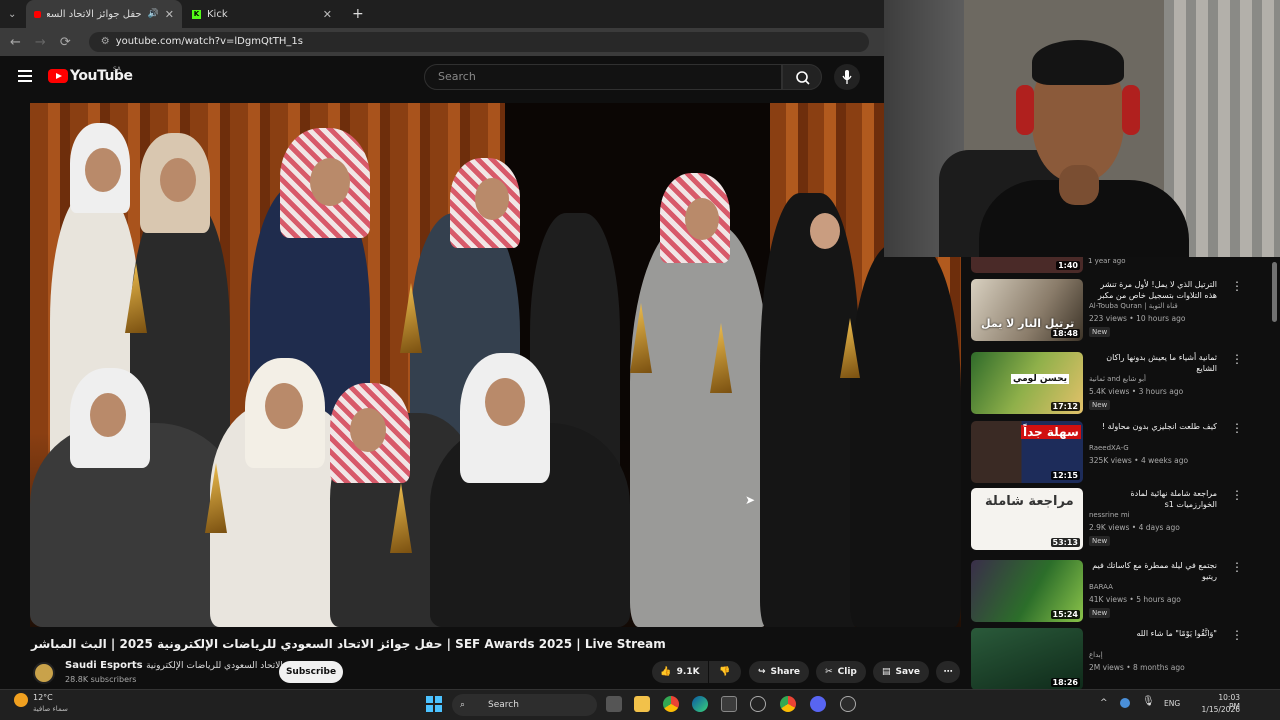 The image size is (1280, 720). I want to click on thumbnail-text: مراجعة شاملة, so click(1029, 501).